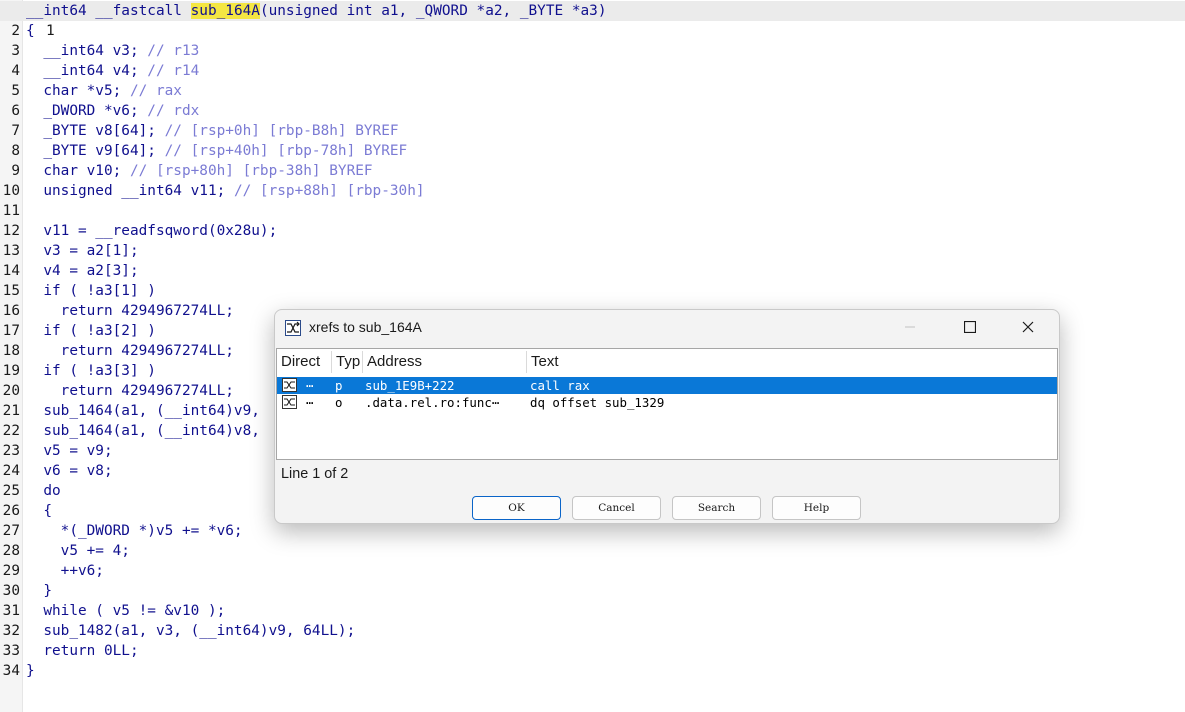  Describe the element at coordinates (445, 362) in the screenshot. I see `column-header-address: Address` at that location.